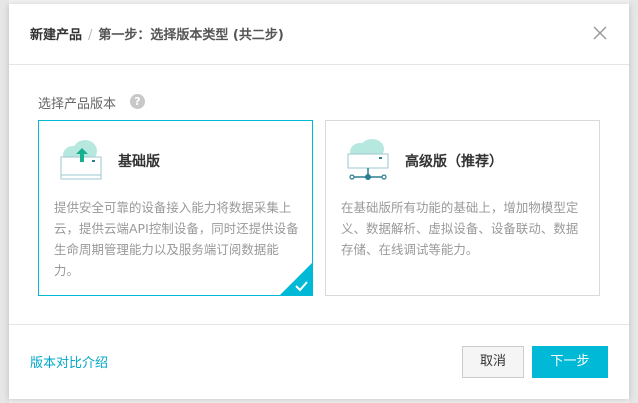 The image size is (638, 403). What do you see at coordinates (56, 35) in the screenshot?
I see `breadcrumb-root: 新建产品` at bounding box center [56, 35].